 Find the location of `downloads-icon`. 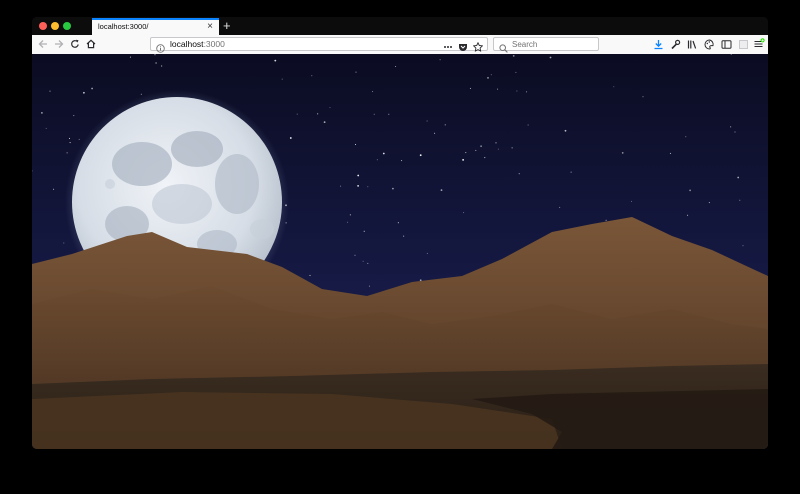

downloads-icon is located at coordinates (658, 44).